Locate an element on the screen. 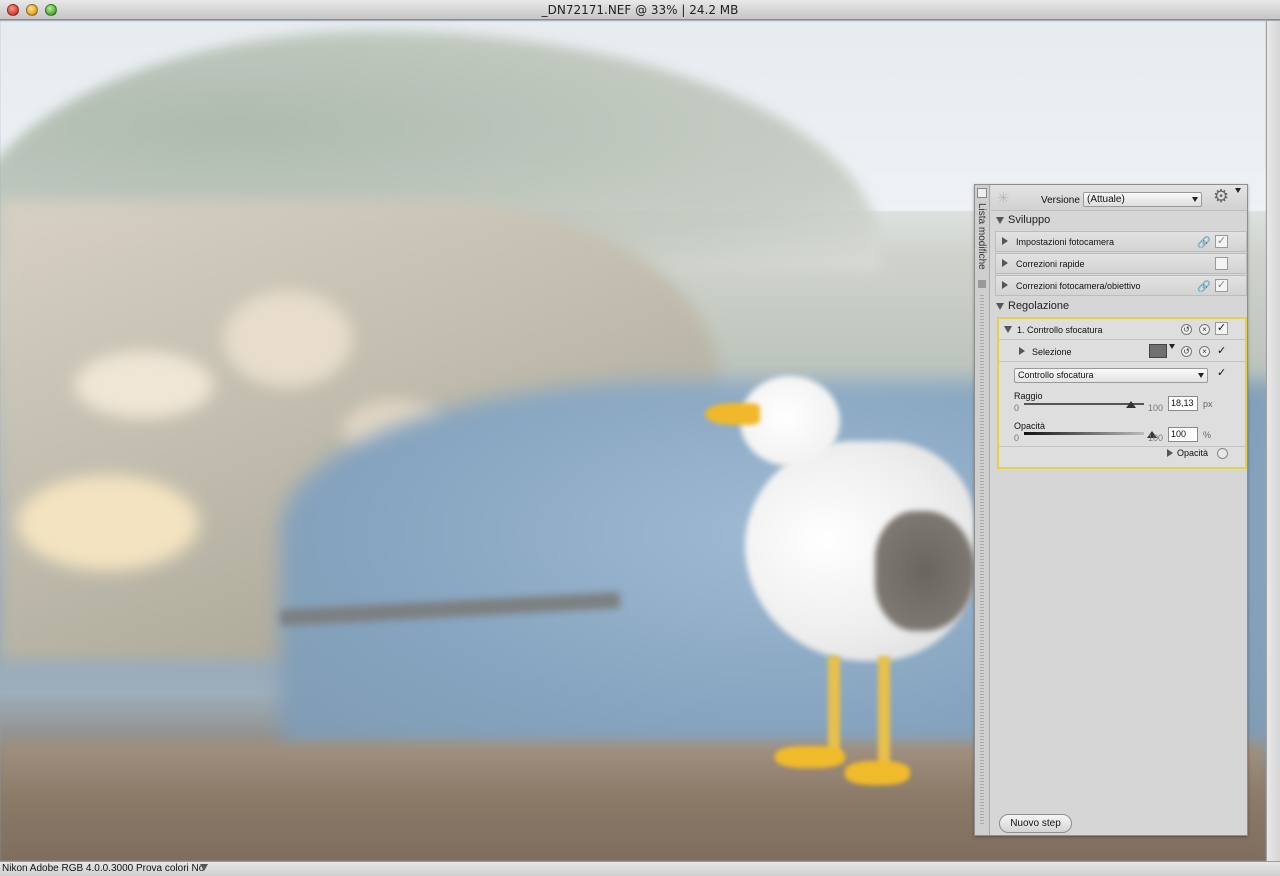  version-label: Versione is located at coordinates (1060, 200).